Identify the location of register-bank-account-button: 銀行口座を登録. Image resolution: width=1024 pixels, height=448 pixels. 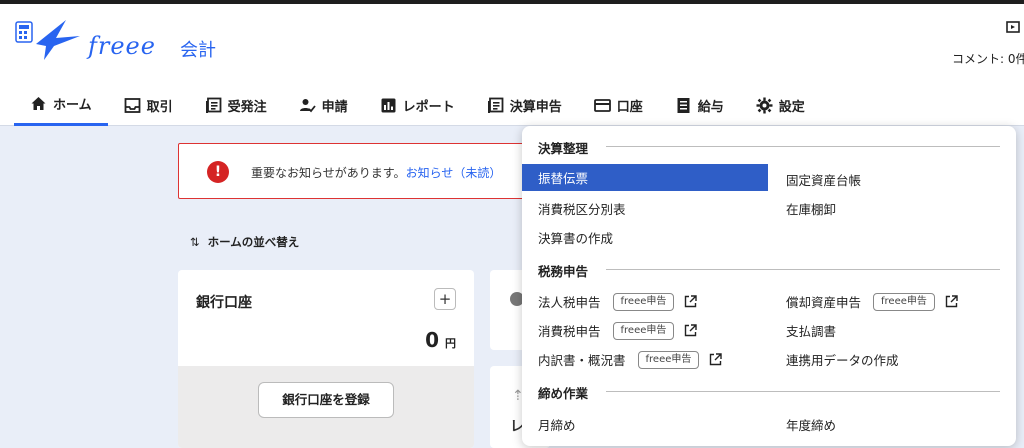
(326, 400).